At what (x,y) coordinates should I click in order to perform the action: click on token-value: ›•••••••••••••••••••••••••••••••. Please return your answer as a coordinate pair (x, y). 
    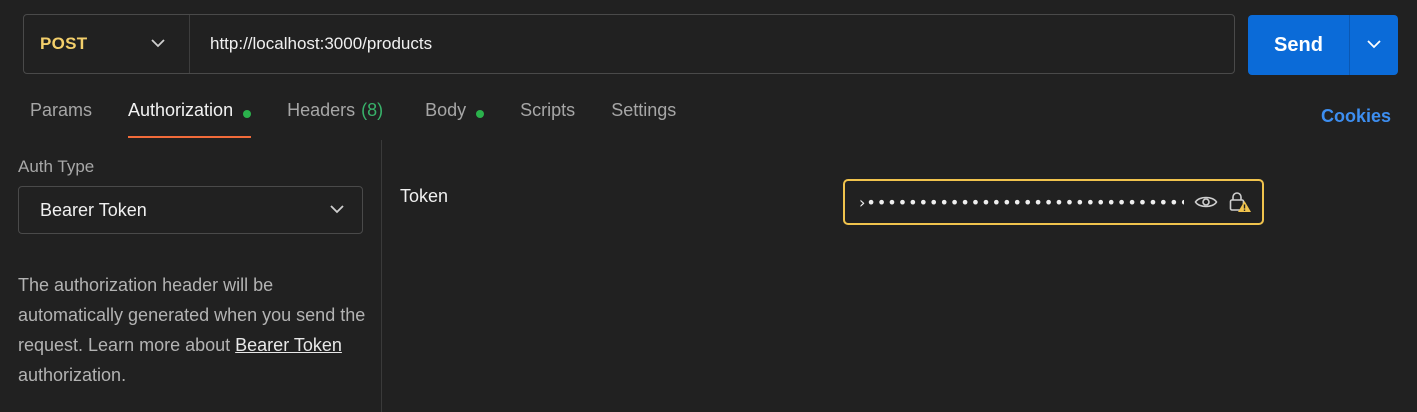
    Looking at the image, I should click on (1021, 202).